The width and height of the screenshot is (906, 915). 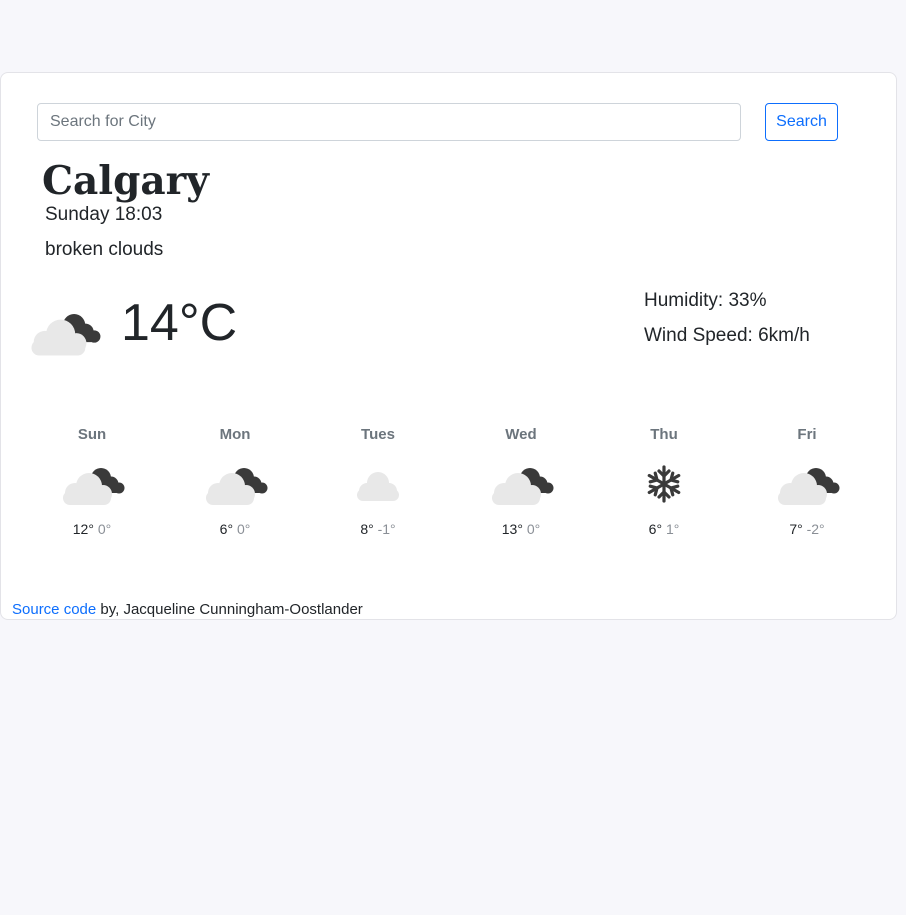 I want to click on forecast-min-temp: -1°, so click(x=386, y=529).